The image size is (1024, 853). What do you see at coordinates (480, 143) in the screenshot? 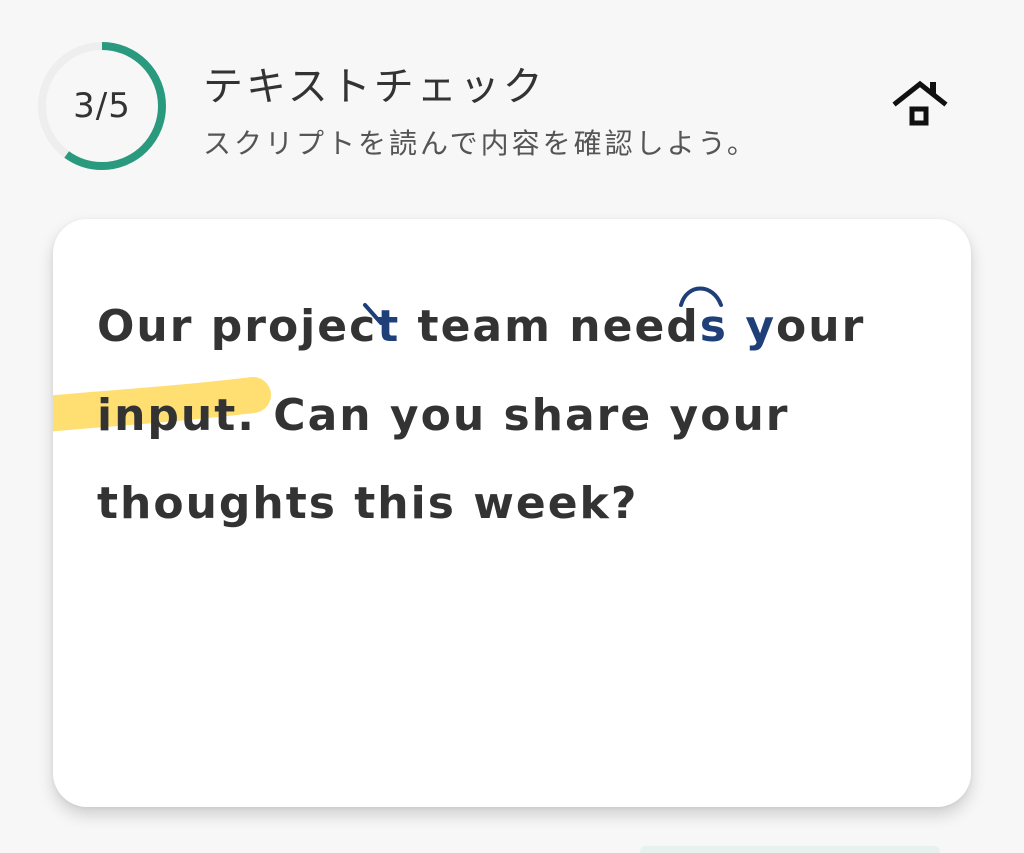
I see `page-subtitle: スクリプトを読んで内容を確認しよう。` at bounding box center [480, 143].